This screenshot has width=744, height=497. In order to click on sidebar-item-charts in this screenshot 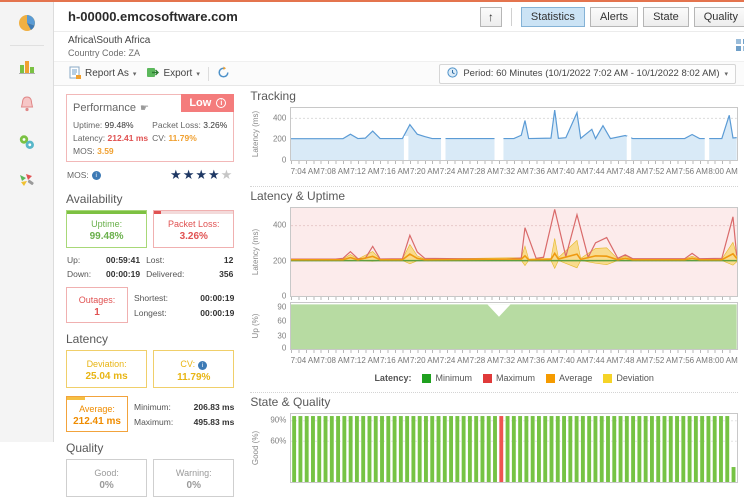, I will do `click(27, 67)`.